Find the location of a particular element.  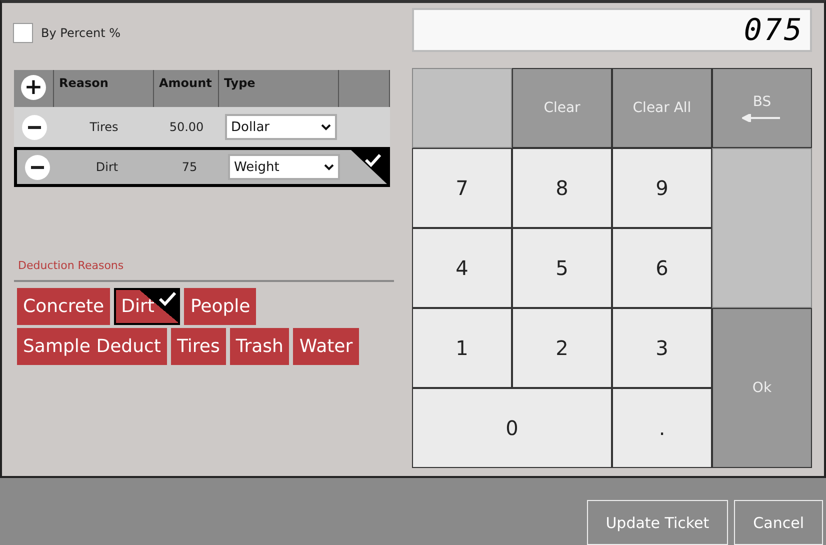

column-header: Reason is located at coordinates (83, 83).